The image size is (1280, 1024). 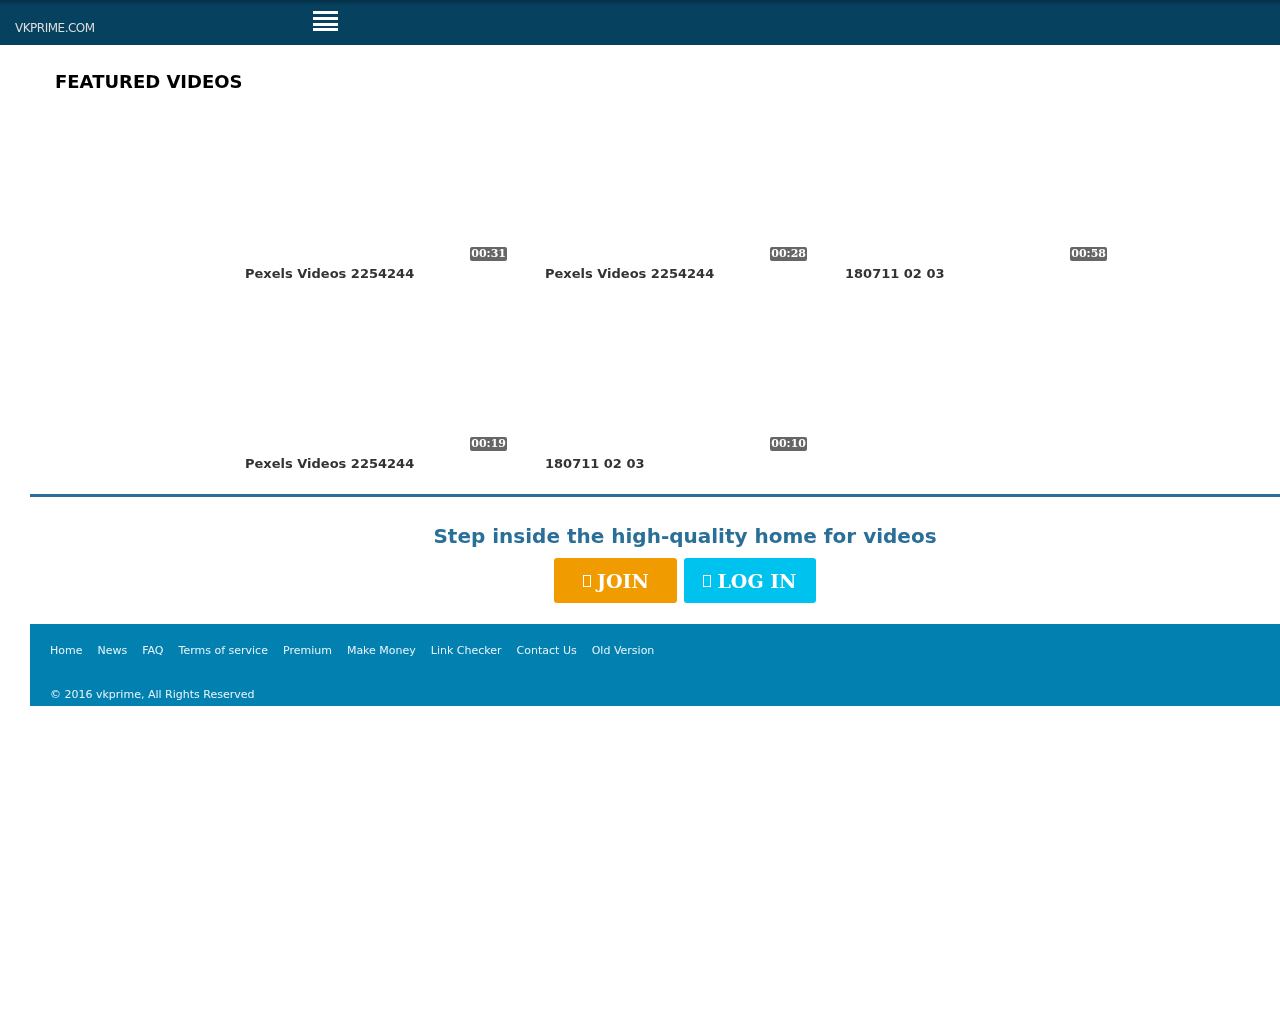 I want to click on duration-badge: 00:58, so click(x=1088, y=254).